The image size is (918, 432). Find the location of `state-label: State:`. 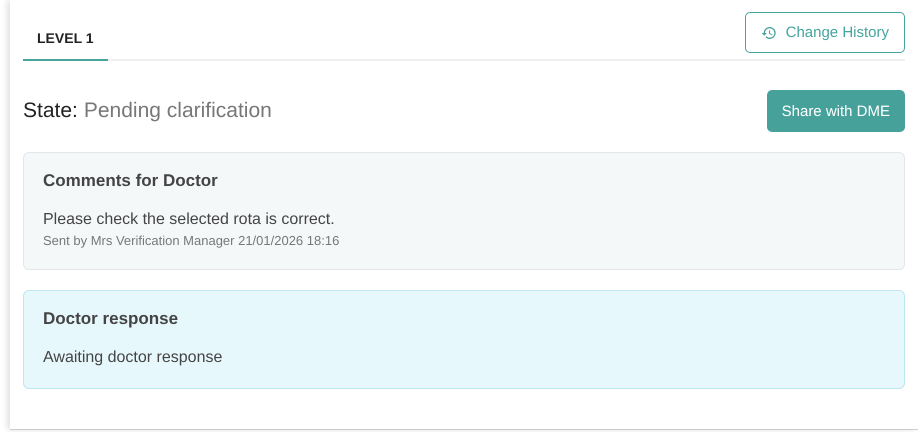

state-label: State: is located at coordinates (50, 111).